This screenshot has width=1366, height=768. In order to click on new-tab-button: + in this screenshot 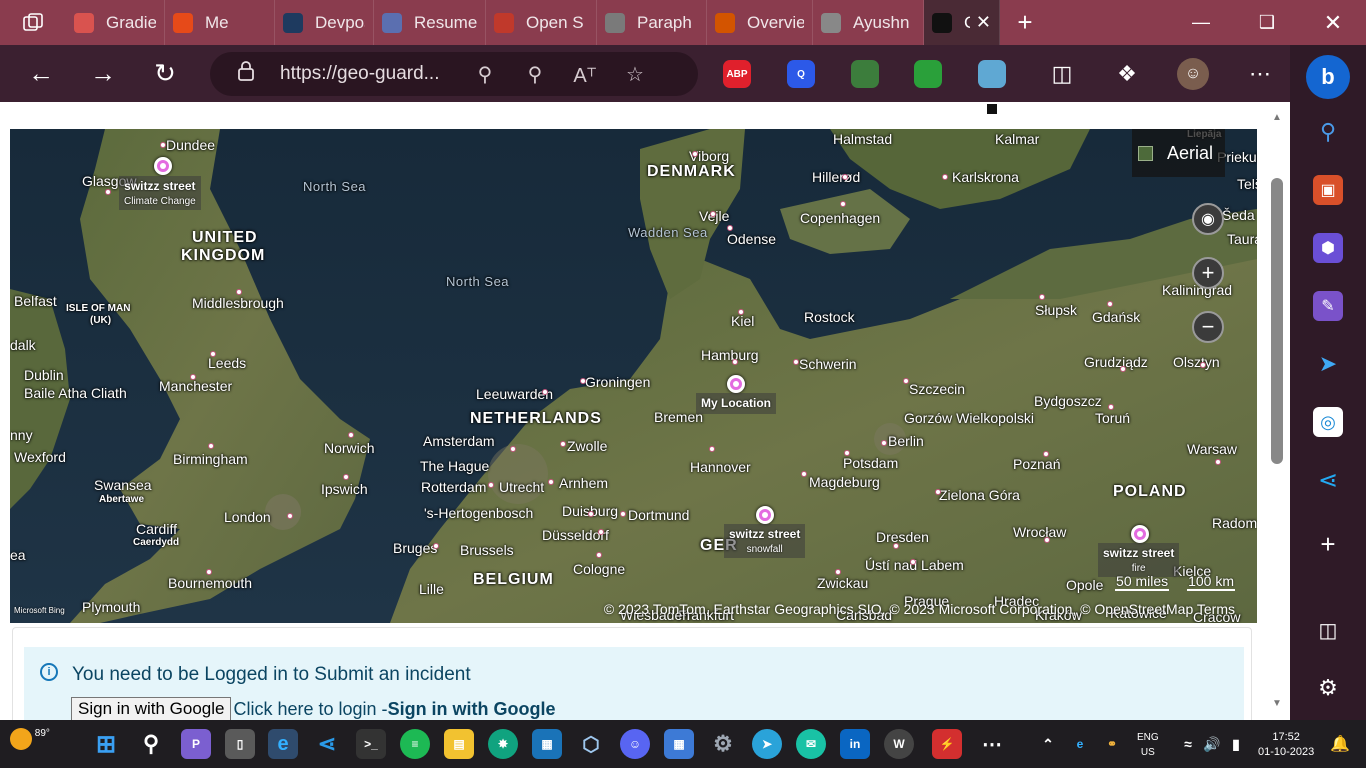, I will do `click(1025, 22)`.